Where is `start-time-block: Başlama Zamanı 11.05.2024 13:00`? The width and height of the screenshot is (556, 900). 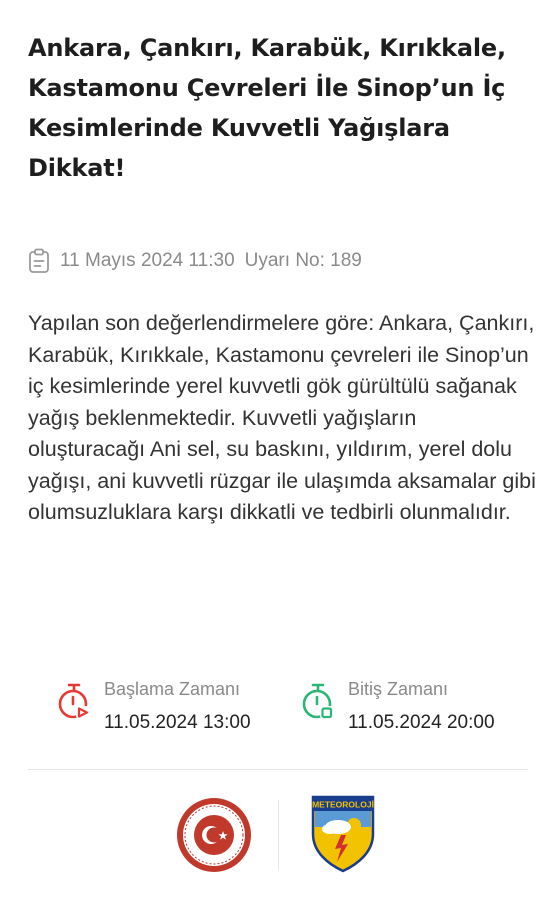
start-time-block: Başlama Zamanı 11.05.2024 13:00 is located at coordinates (153, 707).